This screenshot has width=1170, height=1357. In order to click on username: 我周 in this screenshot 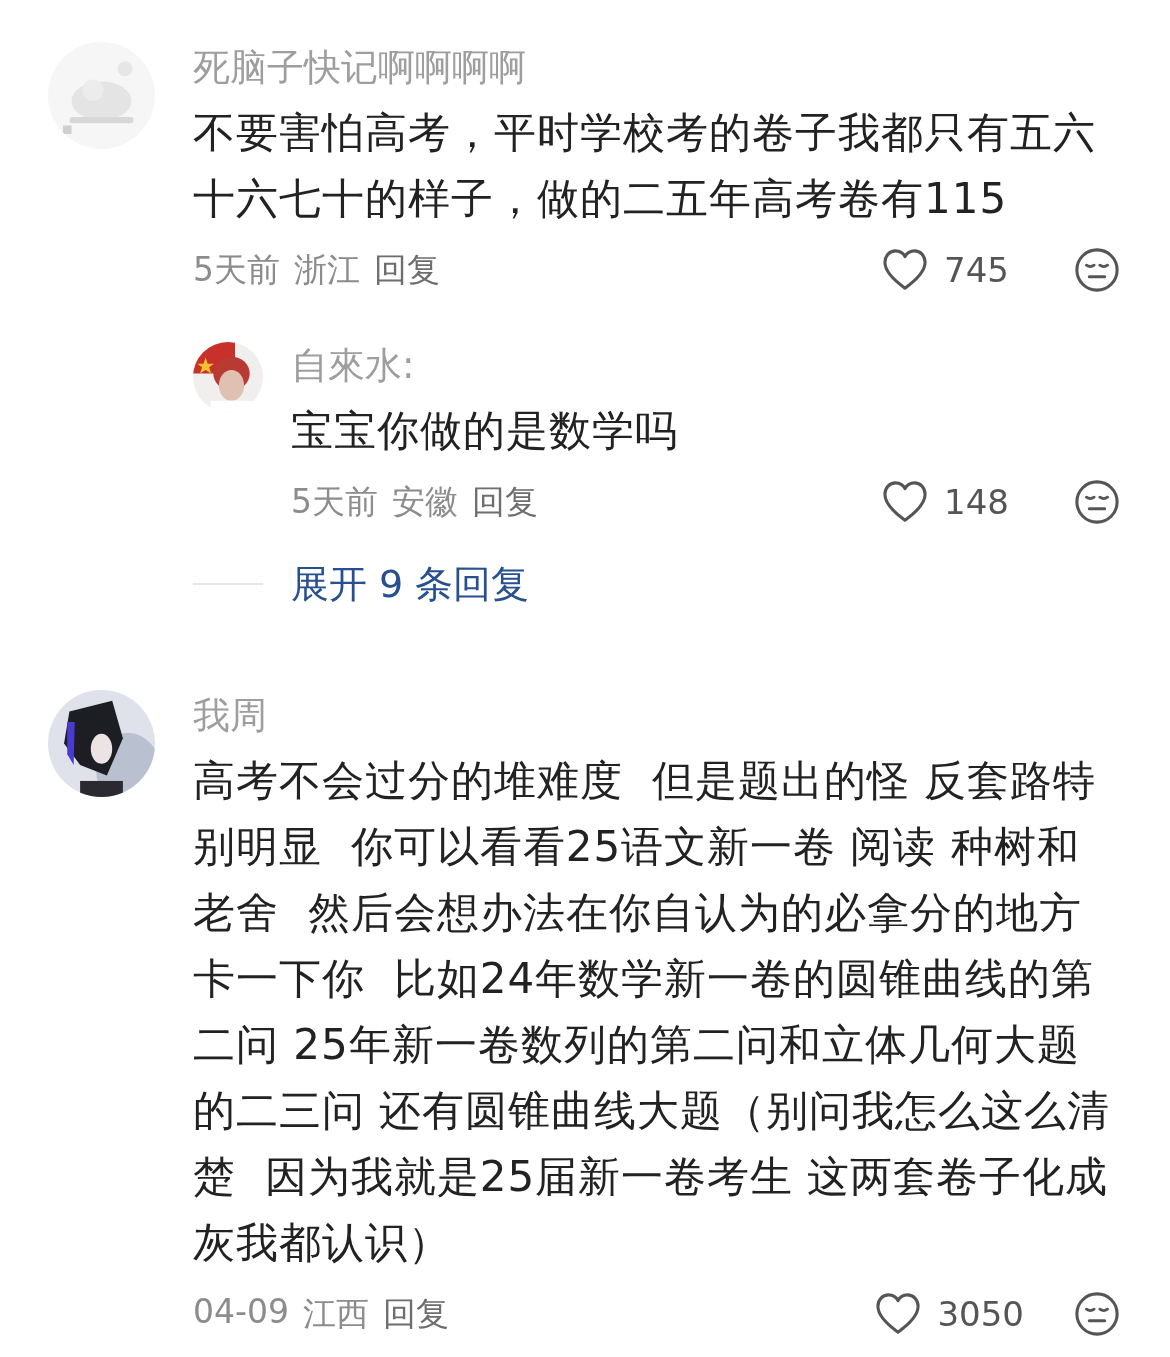, I will do `click(656, 716)`.